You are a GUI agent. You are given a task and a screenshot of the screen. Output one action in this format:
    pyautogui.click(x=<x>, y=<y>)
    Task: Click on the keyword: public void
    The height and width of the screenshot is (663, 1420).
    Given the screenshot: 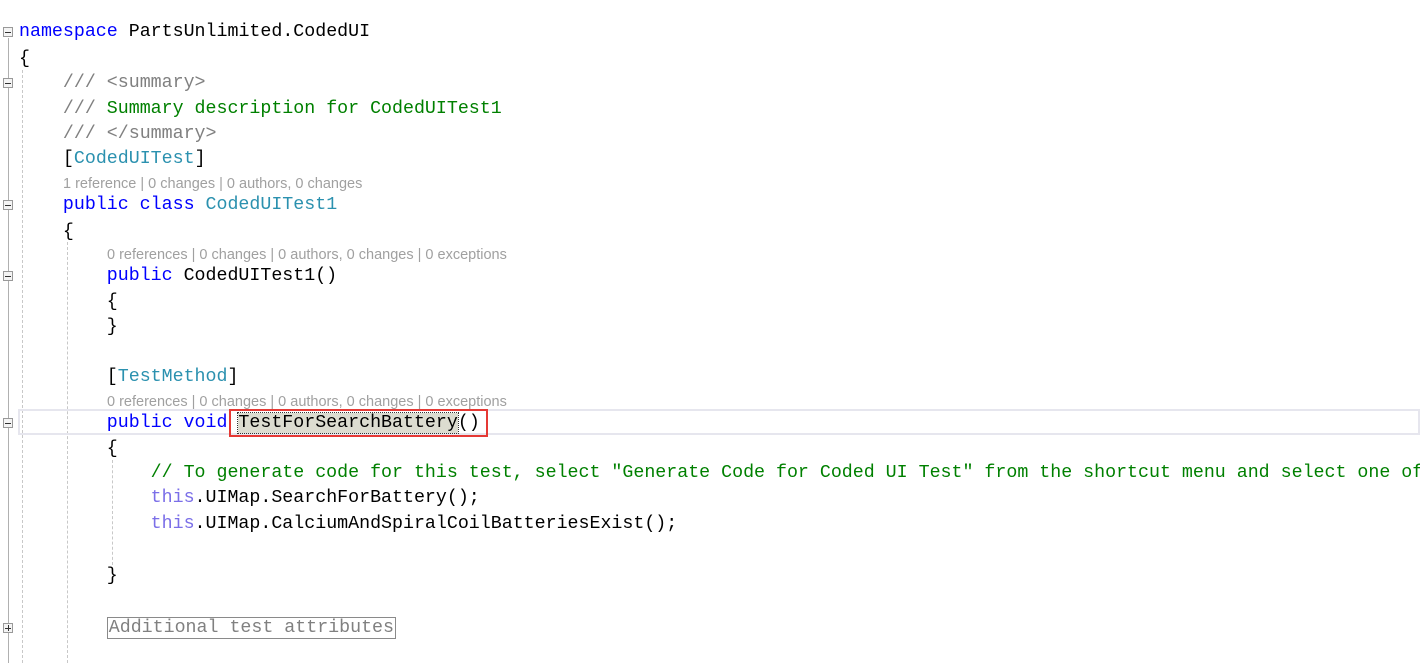 What is the action you would take?
    pyautogui.click(x=172, y=423)
    